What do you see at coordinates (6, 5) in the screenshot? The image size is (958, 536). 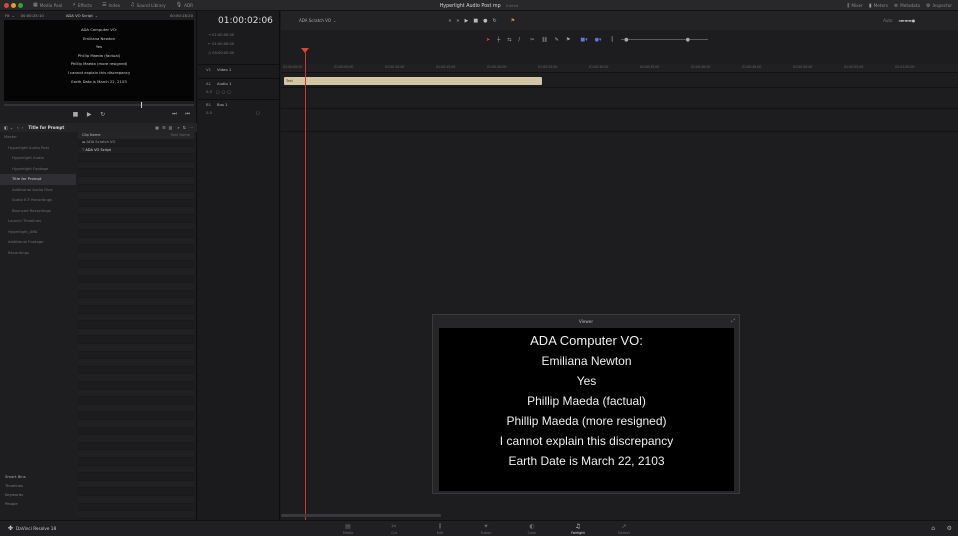 I see `close-window-button` at bounding box center [6, 5].